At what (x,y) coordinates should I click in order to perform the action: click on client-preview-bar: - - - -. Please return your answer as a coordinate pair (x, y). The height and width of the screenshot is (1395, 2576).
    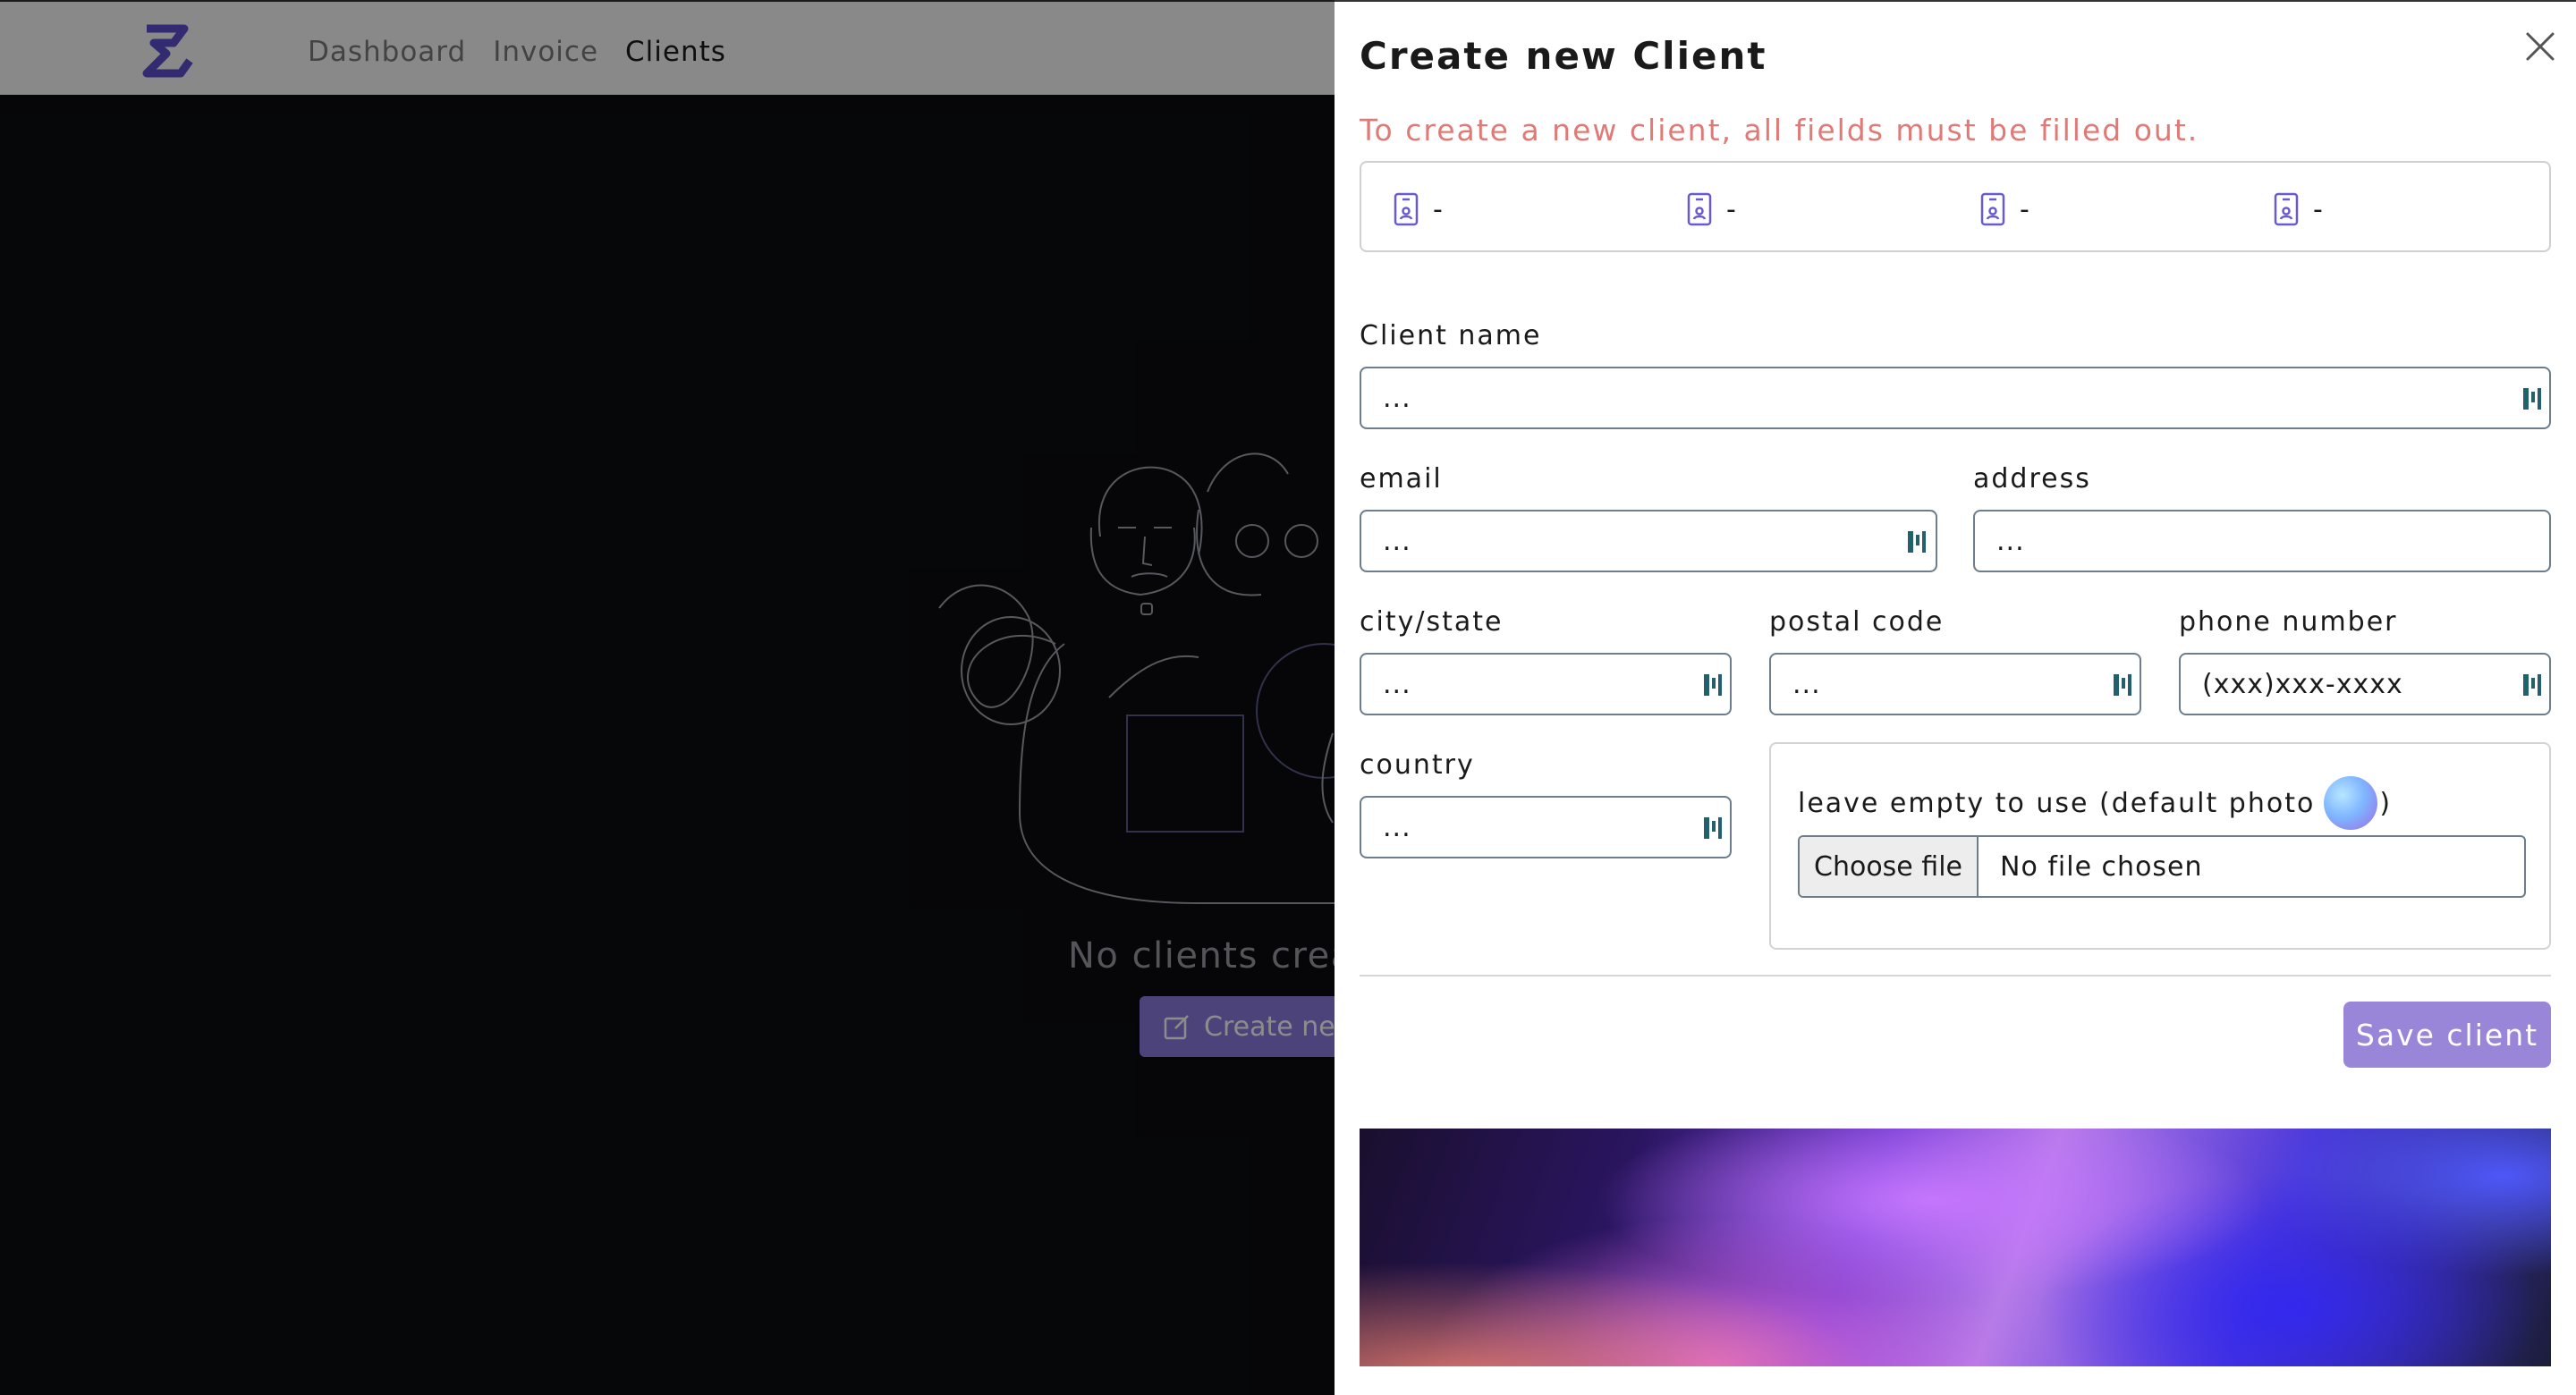
    Looking at the image, I should click on (1955, 206).